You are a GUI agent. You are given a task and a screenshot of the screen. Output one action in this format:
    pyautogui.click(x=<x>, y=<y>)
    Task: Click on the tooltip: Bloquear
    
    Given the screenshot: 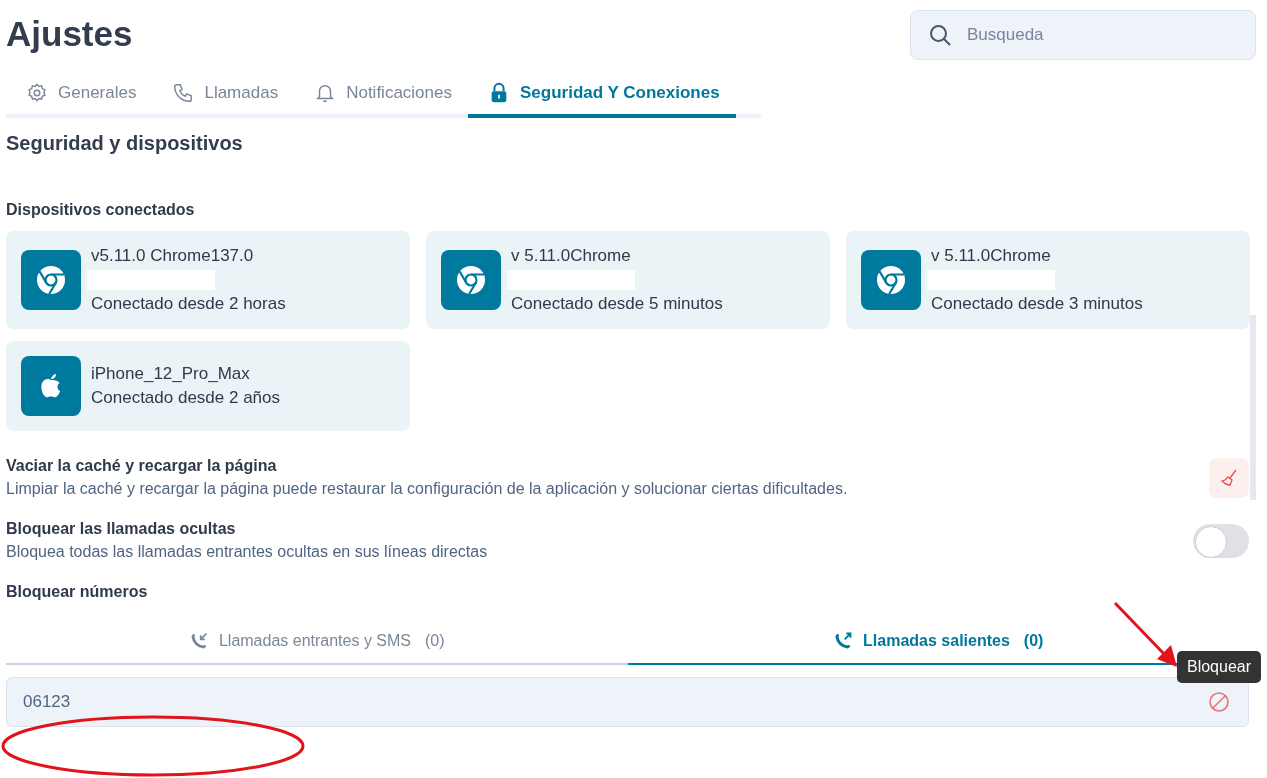 What is the action you would take?
    pyautogui.click(x=1219, y=667)
    